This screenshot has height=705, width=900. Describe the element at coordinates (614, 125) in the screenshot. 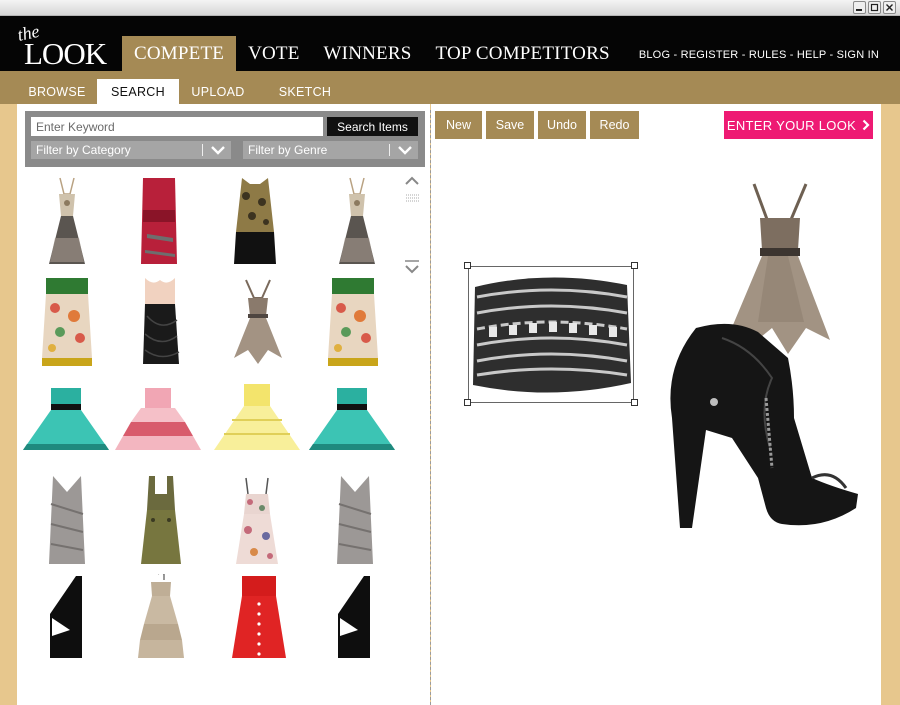

I see `redo-button: Redo` at that location.